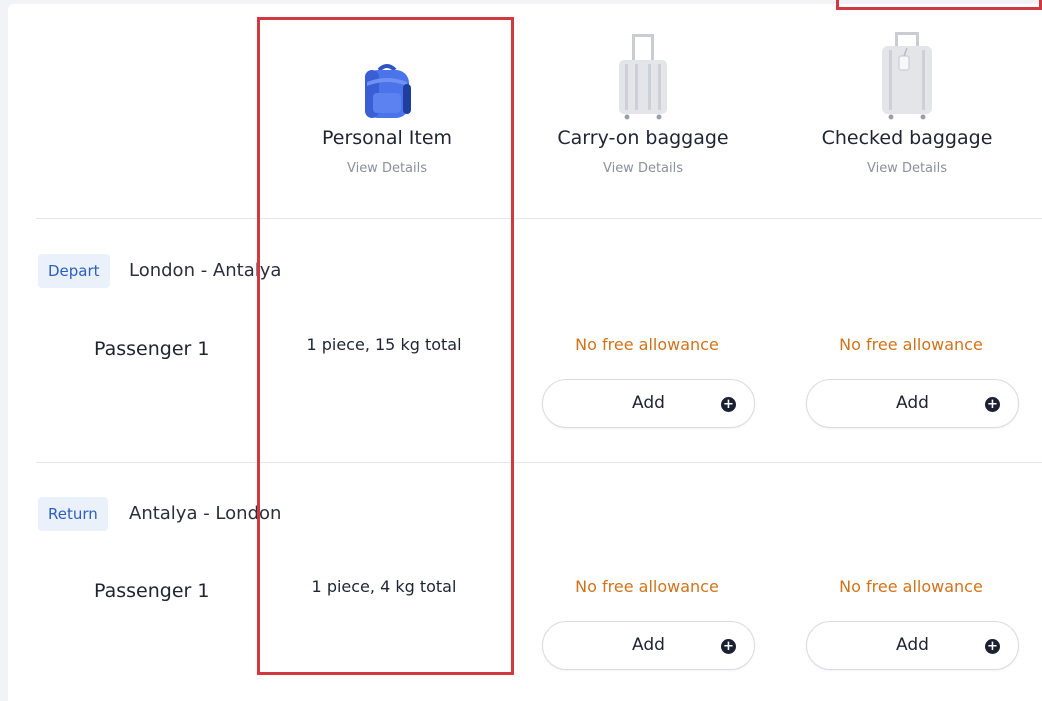  Describe the element at coordinates (643, 138) in the screenshot. I see `column-title: Carry-on baggage` at that location.